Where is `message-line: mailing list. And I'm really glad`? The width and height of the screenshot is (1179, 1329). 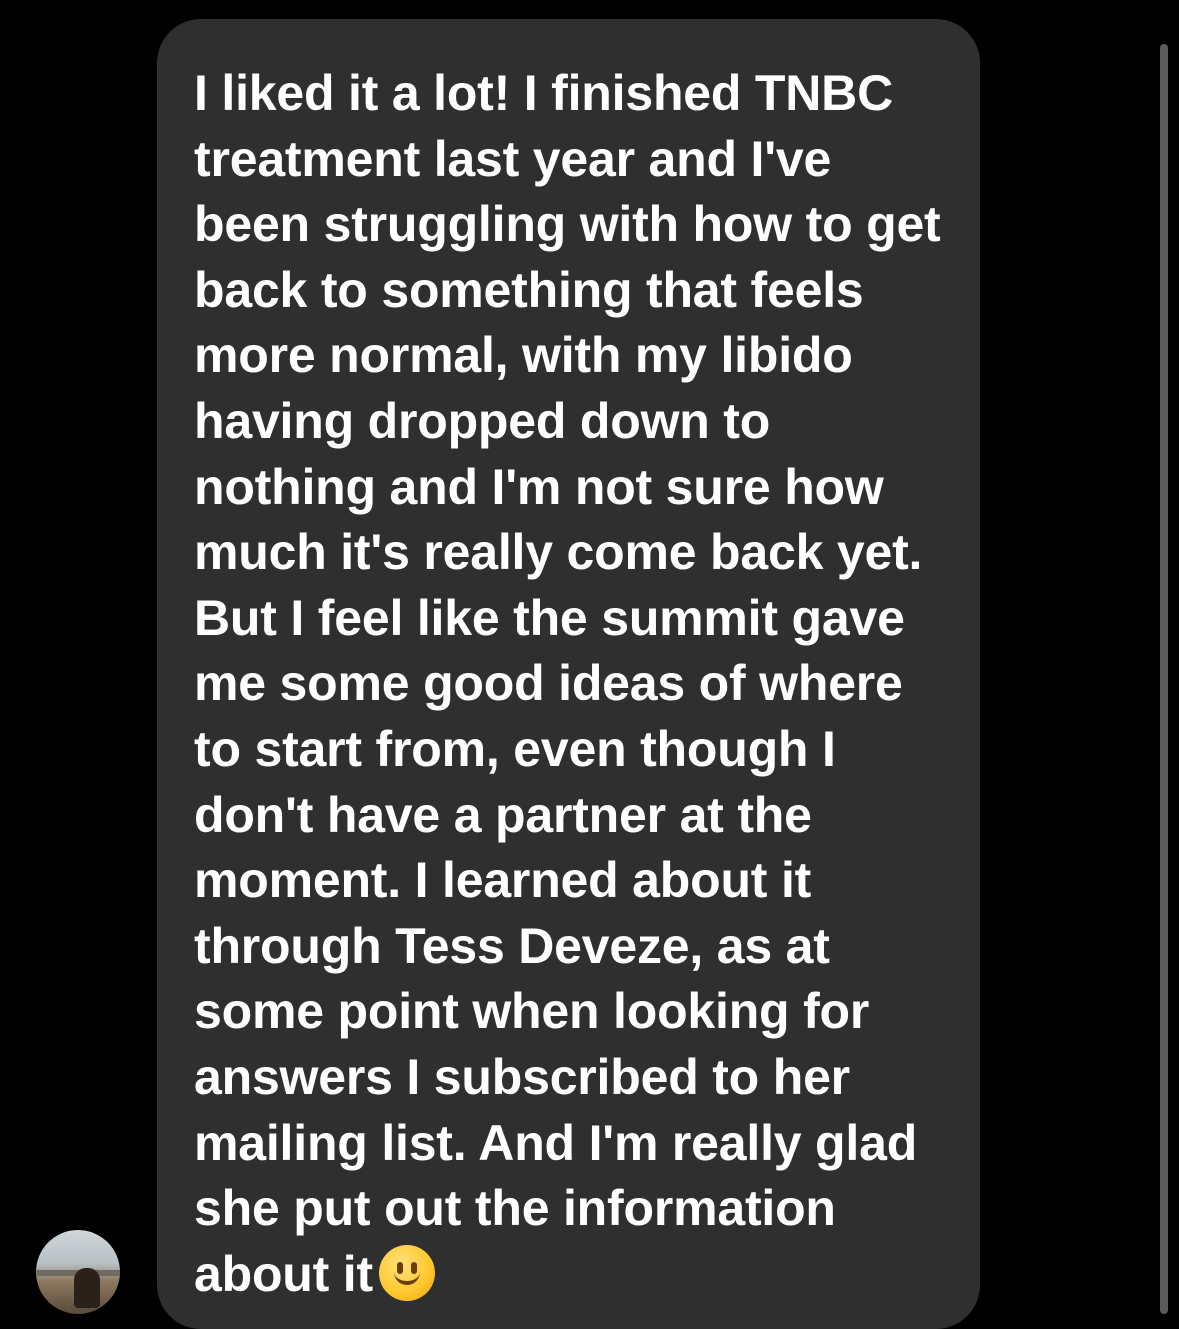
message-line: mailing list. And I'm really glad is located at coordinates (556, 1142).